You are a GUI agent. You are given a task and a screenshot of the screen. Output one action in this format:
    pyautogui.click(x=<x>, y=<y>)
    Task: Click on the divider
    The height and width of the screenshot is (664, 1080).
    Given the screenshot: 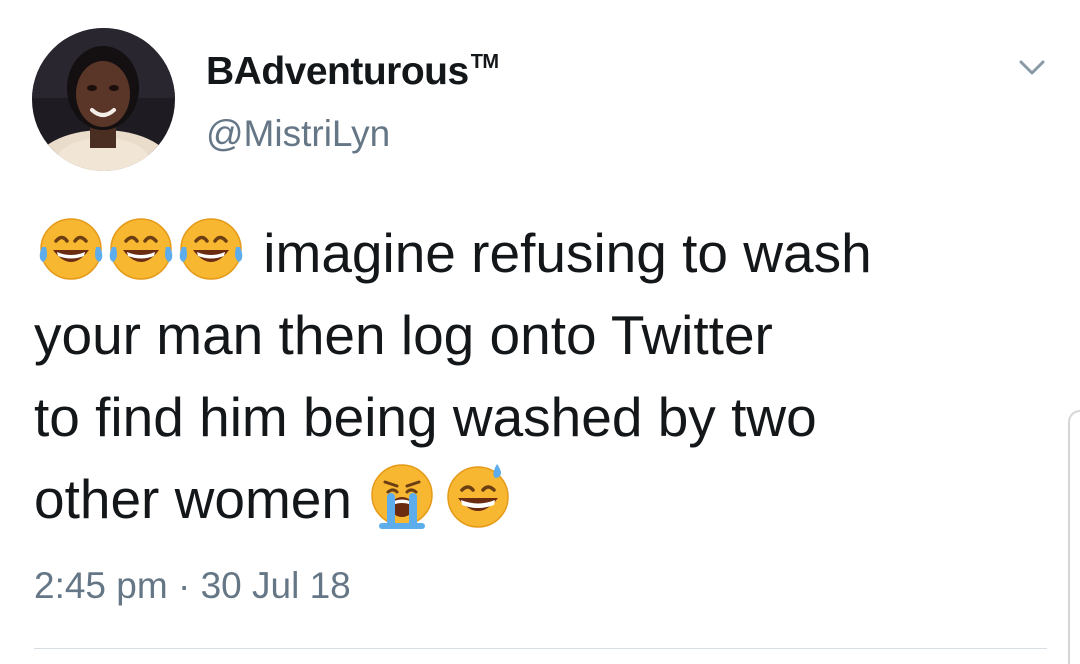 What is the action you would take?
    pyautogui.click(x=540, y=648)
    